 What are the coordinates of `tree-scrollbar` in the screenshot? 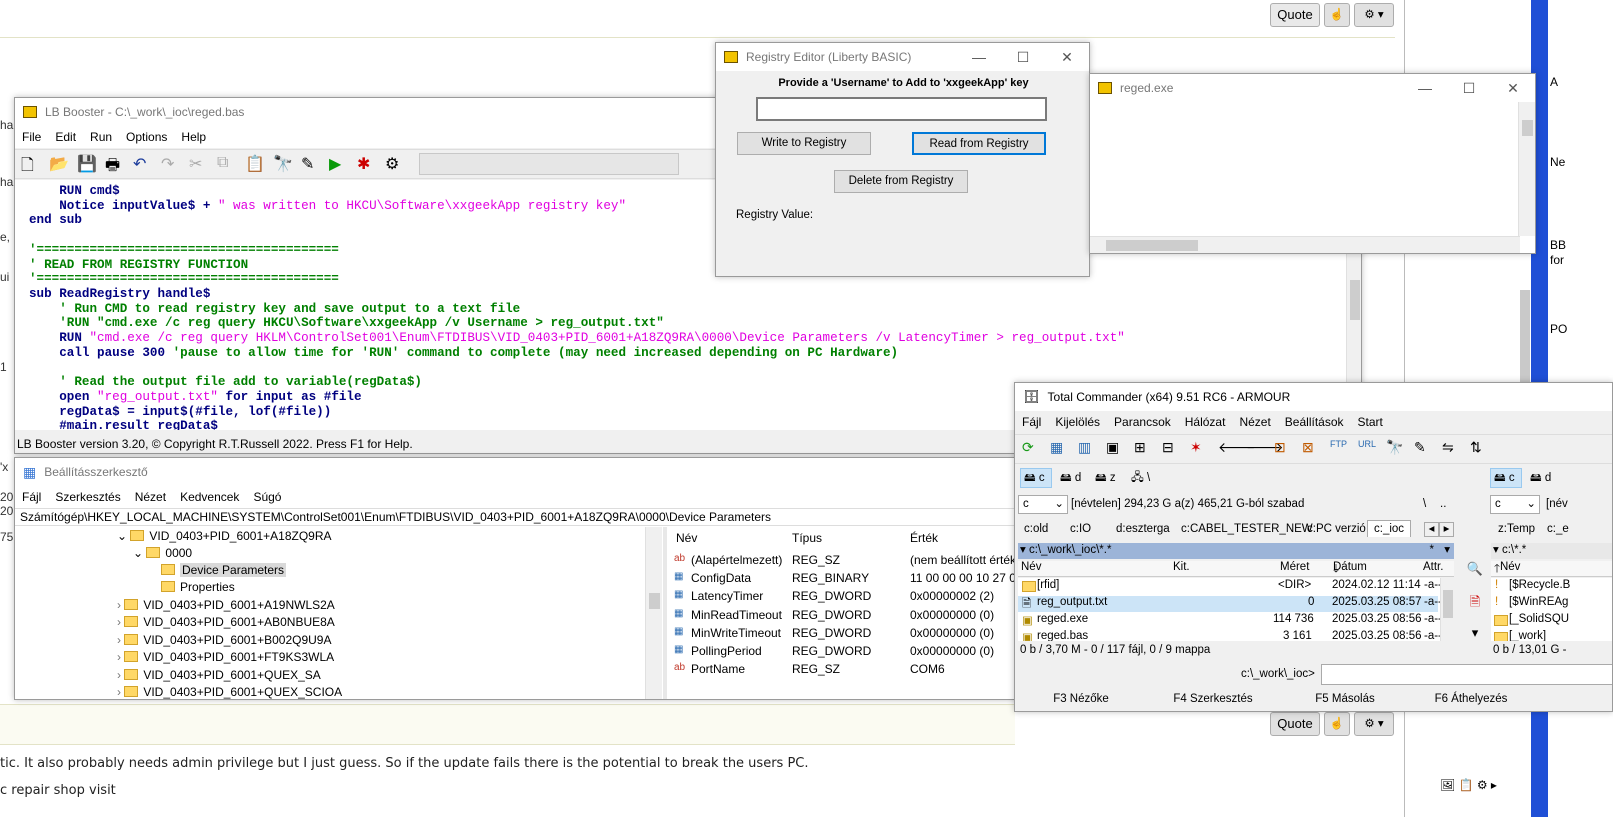 It's located at (653, 613).